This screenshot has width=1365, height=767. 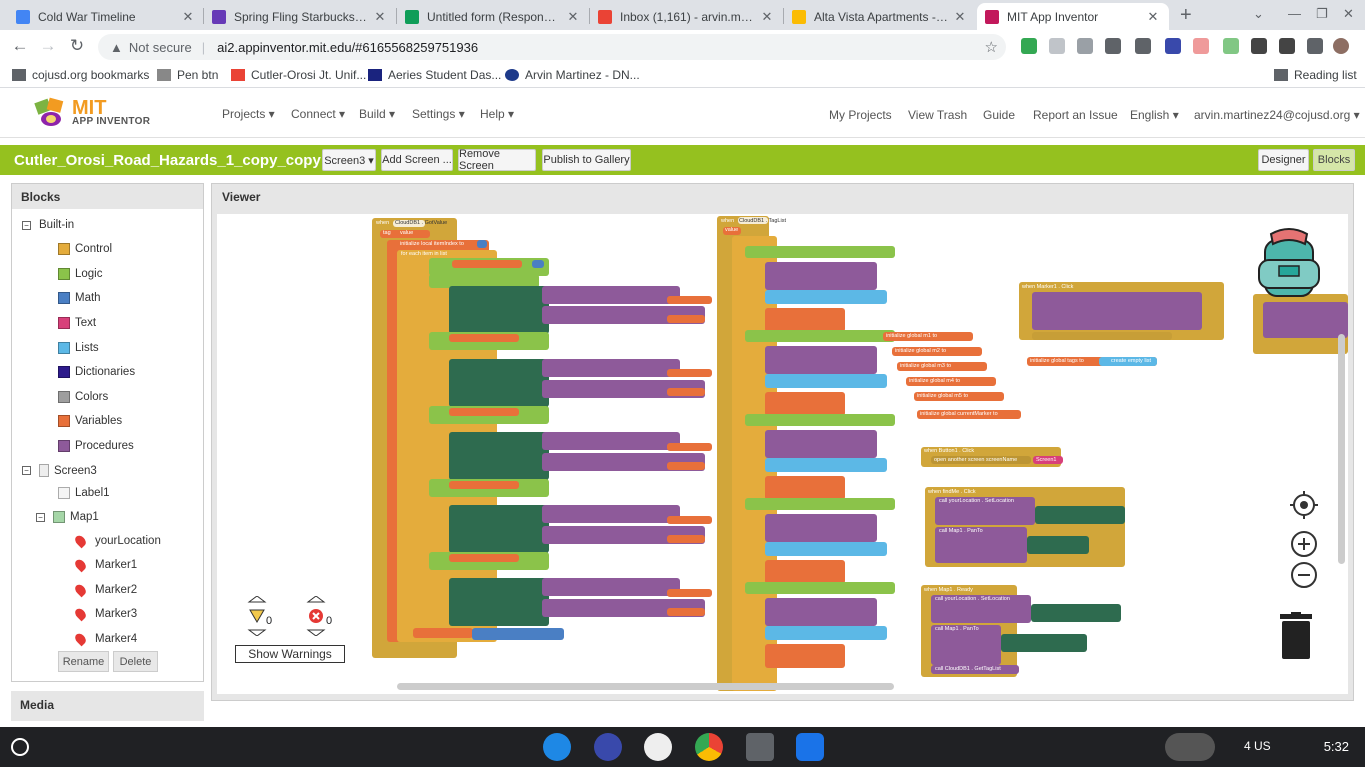 I want to click on designer-button: Designer, so click(x=1283, y=160).